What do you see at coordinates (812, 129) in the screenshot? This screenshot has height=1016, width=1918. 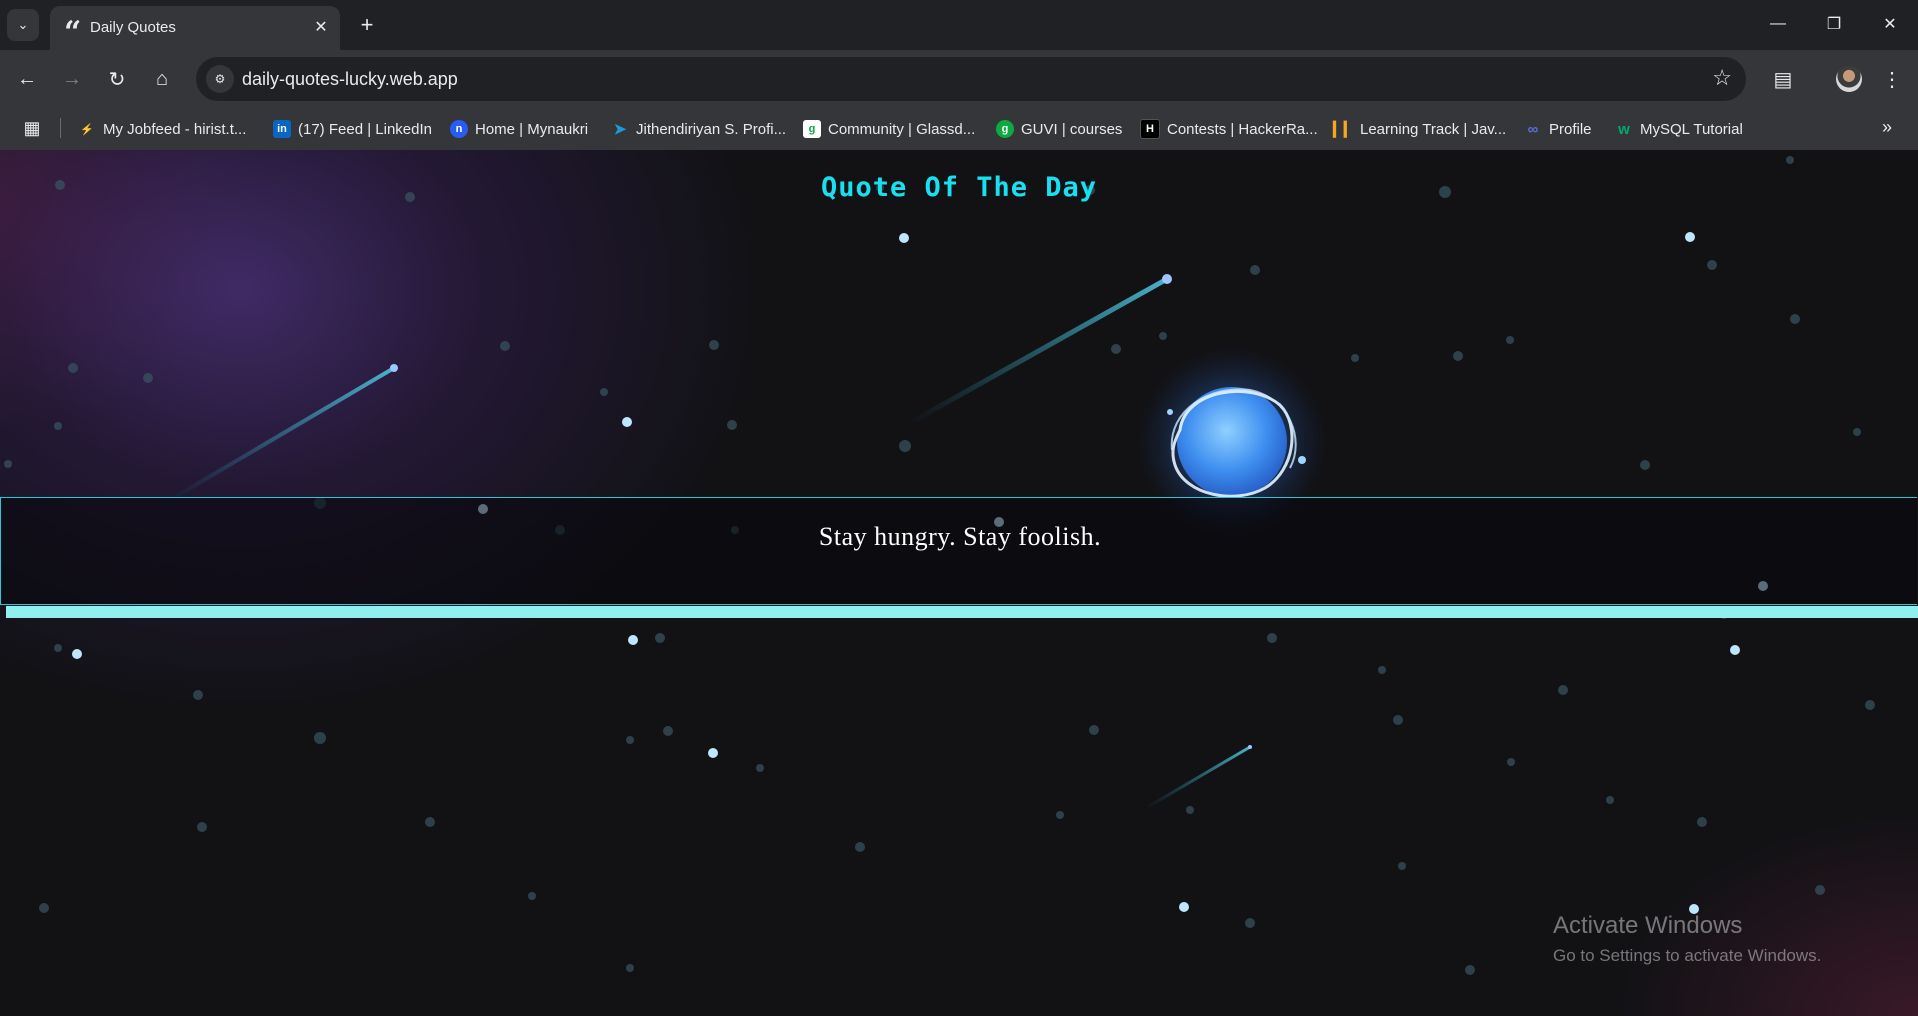 I see `glassdoor-icon: g` at bounding box center [812, 129].